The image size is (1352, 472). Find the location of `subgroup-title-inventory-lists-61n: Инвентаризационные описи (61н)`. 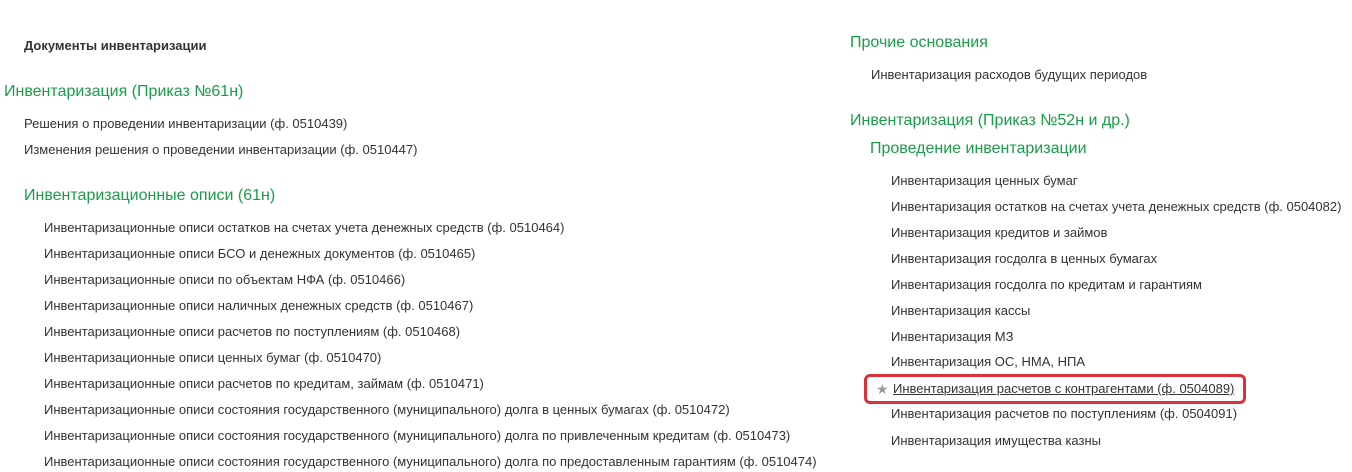

subgroup-title-inventory-lists-61n: Инвентаризационные описи (61н) is located at coordinates (150, 195).